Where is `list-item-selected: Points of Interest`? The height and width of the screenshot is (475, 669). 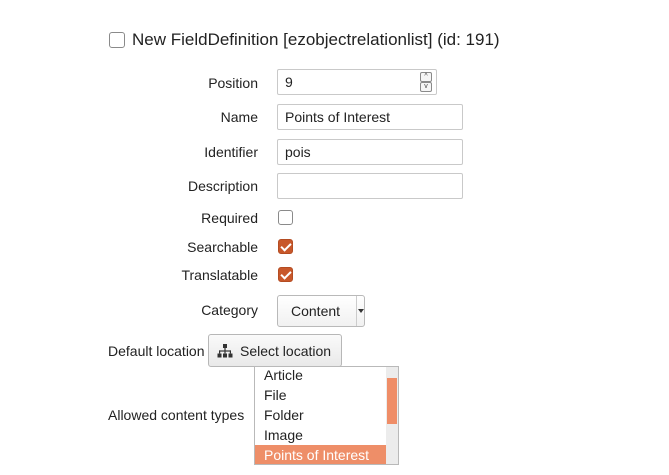 list-item-selected: Points of Interest is located at coordinates (321, 454).